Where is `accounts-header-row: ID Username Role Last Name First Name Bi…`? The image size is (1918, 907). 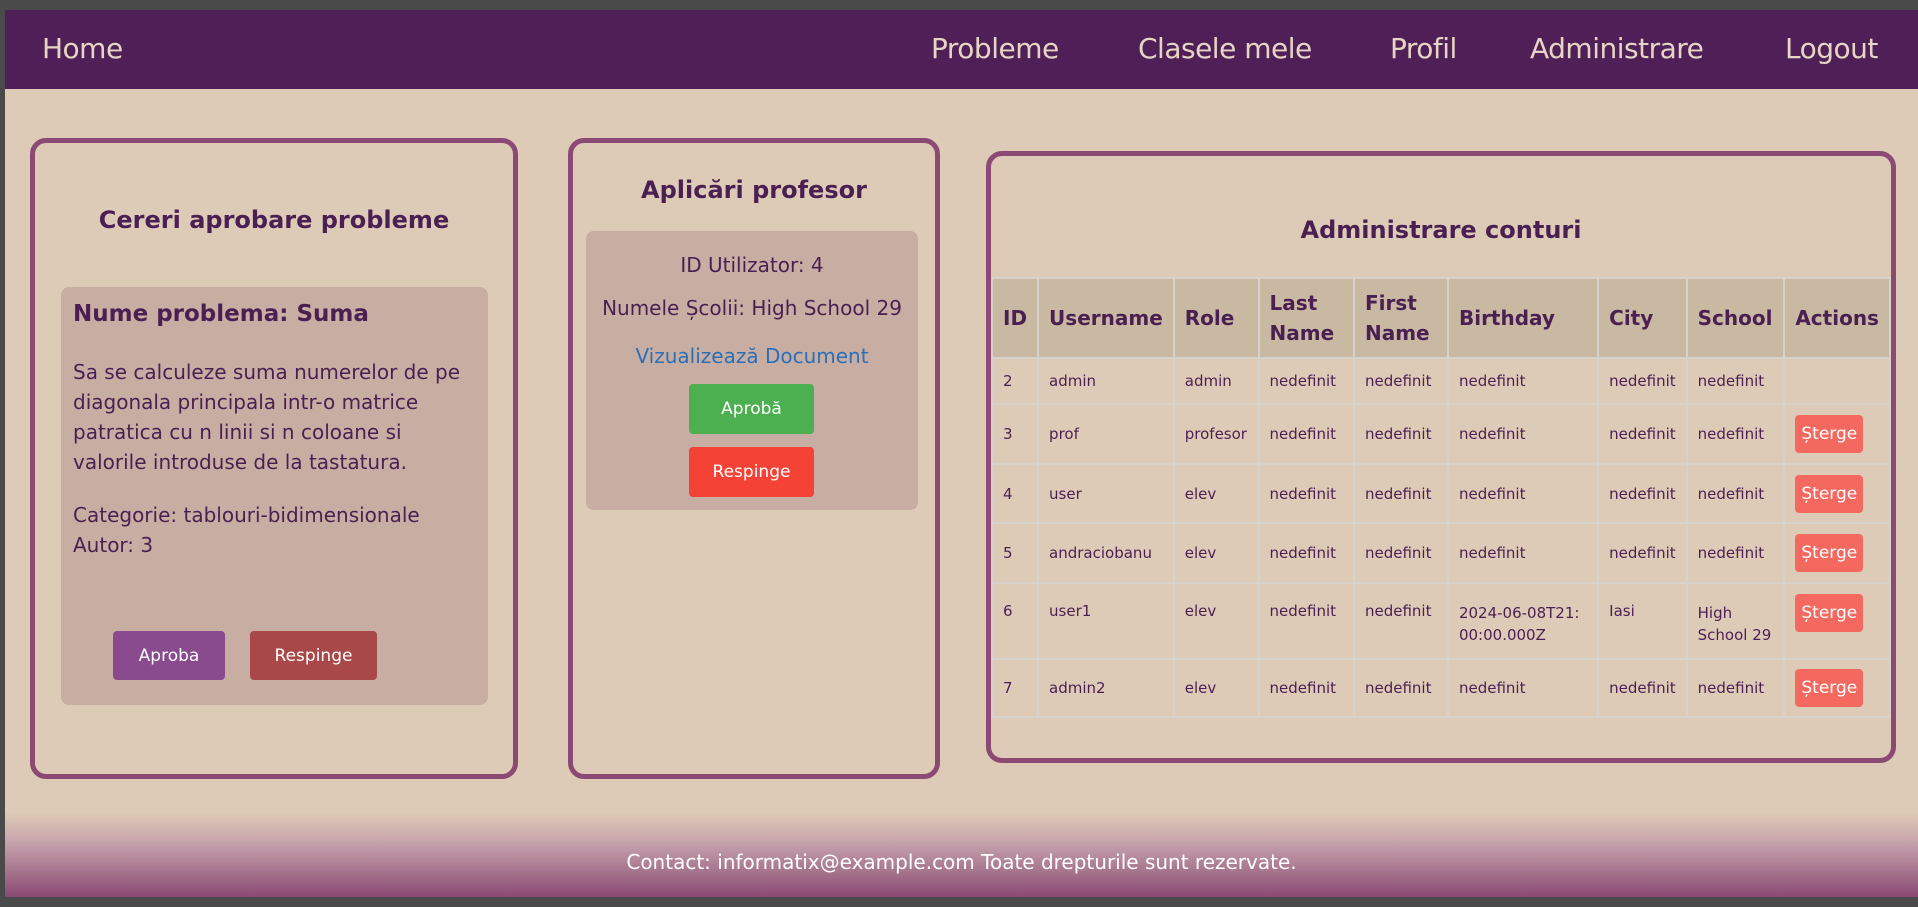
accounts-header-row: ID Username Role Last Name First Name Bi… is located at coordinates (1440, 318).